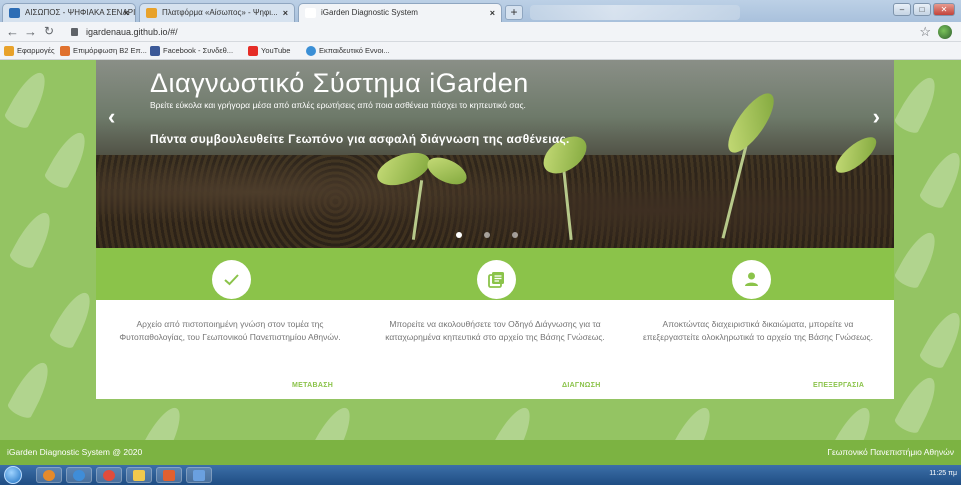 This screenshot has width=961, height=485. Describe the element at coordinates (838, 385) in the screenshot. I see `edit-link: ΕΠΕΞΕΡΓΑΣΙΑ` at that location.